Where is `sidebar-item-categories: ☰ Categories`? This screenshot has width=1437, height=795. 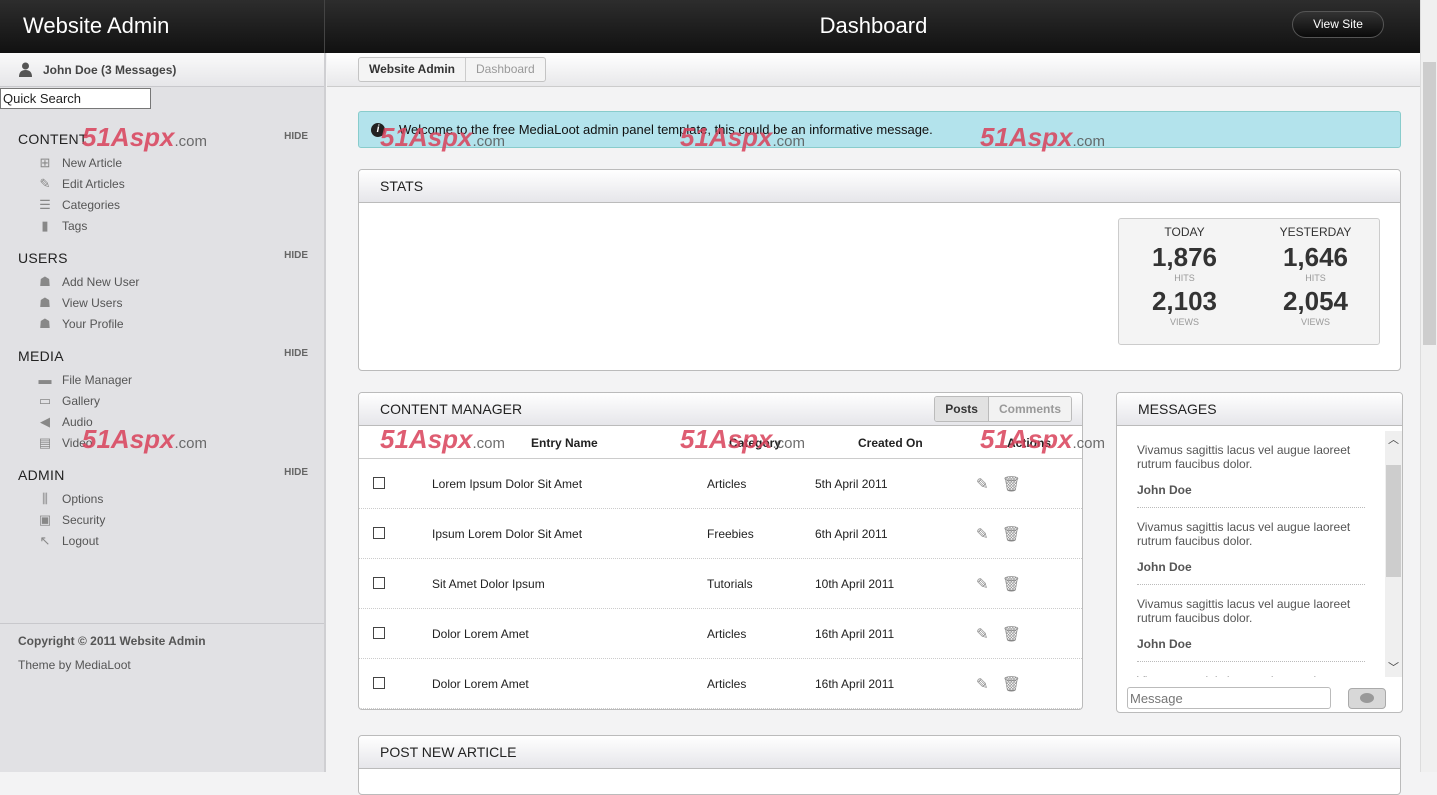 sidebar-item-categories: ☰ Categories is located at coordinates (163, 208).